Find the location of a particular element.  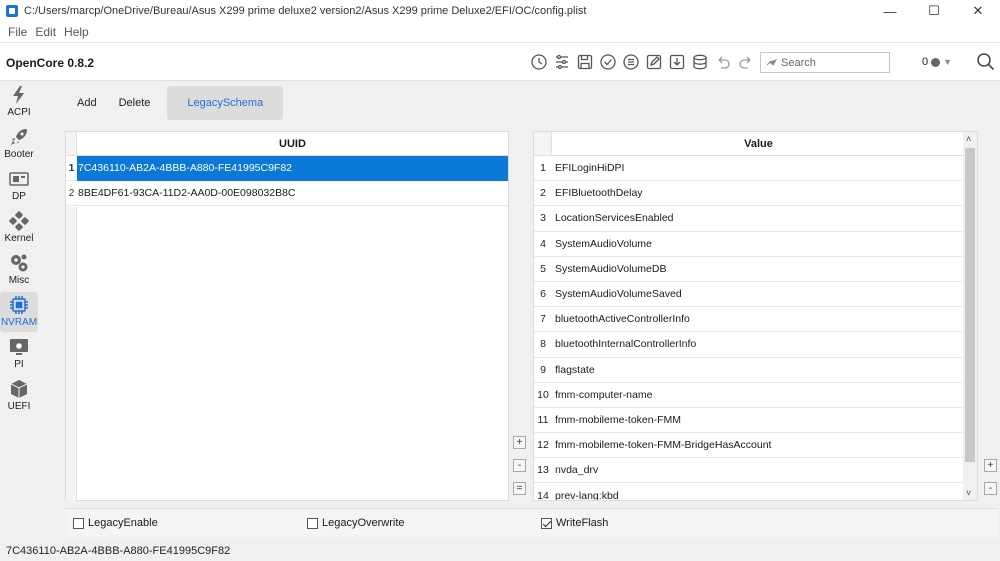

tab-legacy-schema: LegacySchema is located at coordinates (225, 103).